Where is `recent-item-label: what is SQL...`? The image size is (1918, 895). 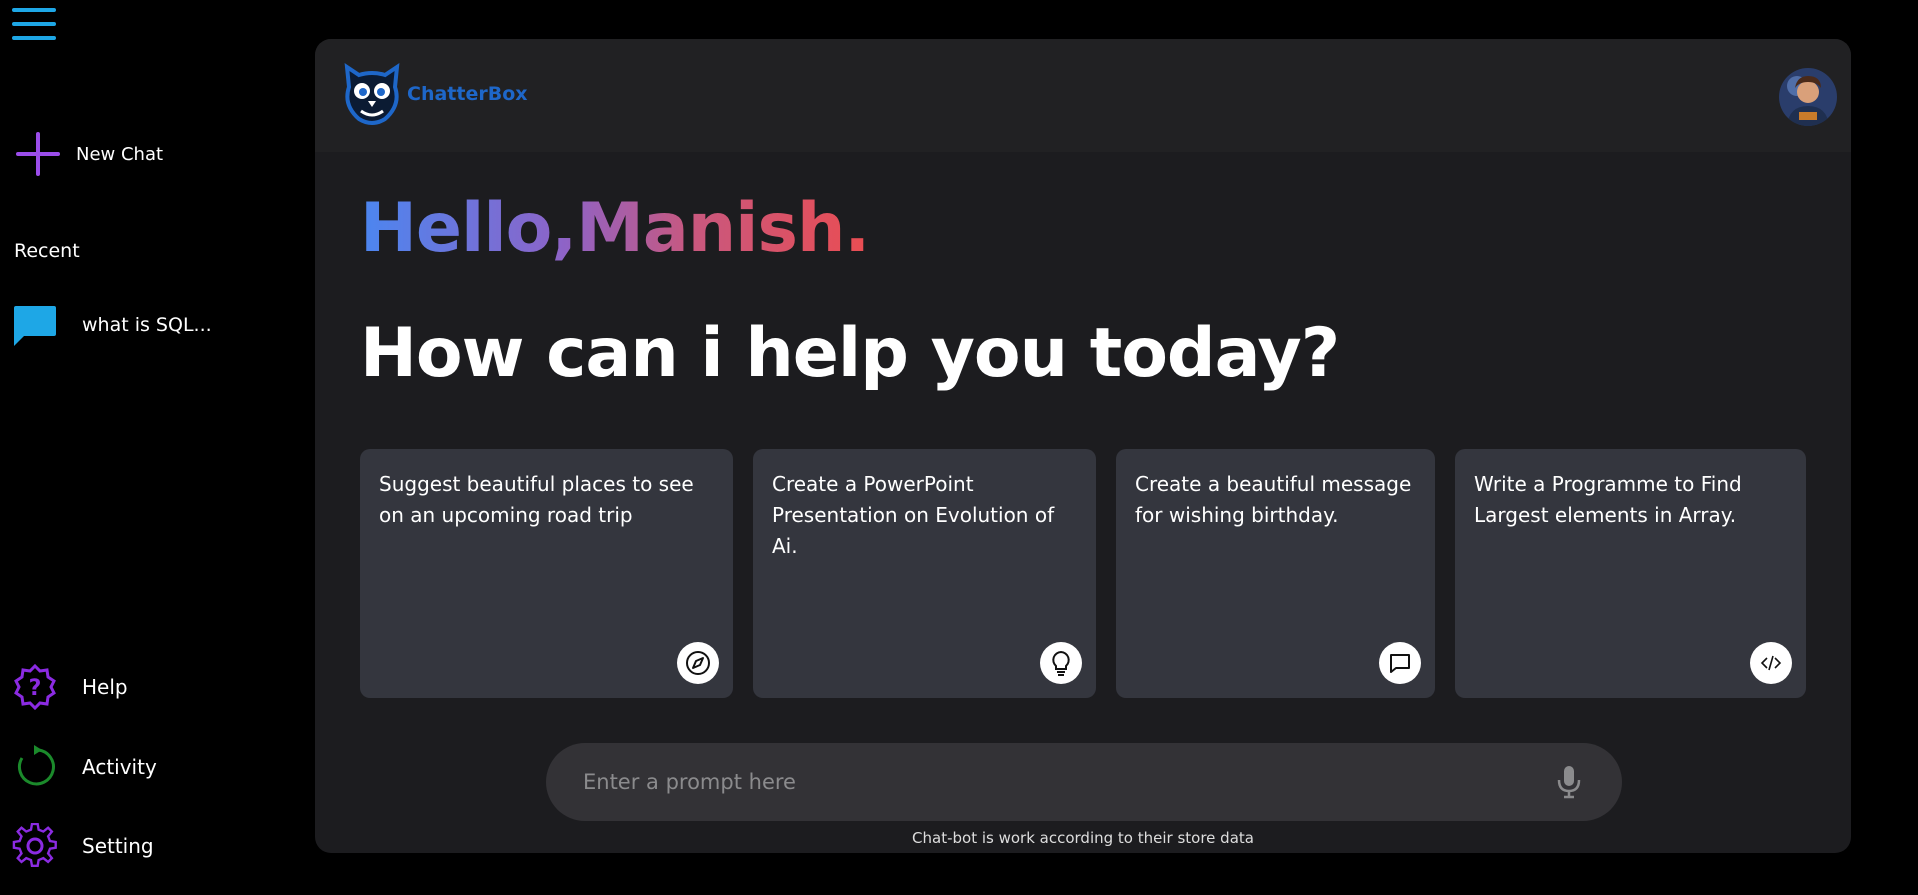
recent-item-label: what is SQL... is located at coordinates (147, 325).